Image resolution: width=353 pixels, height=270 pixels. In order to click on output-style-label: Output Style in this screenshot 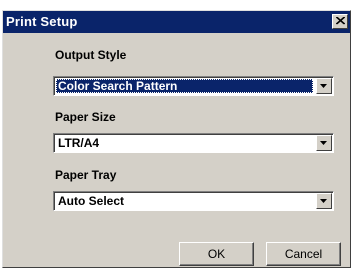, I will do `click(91, 55)`.